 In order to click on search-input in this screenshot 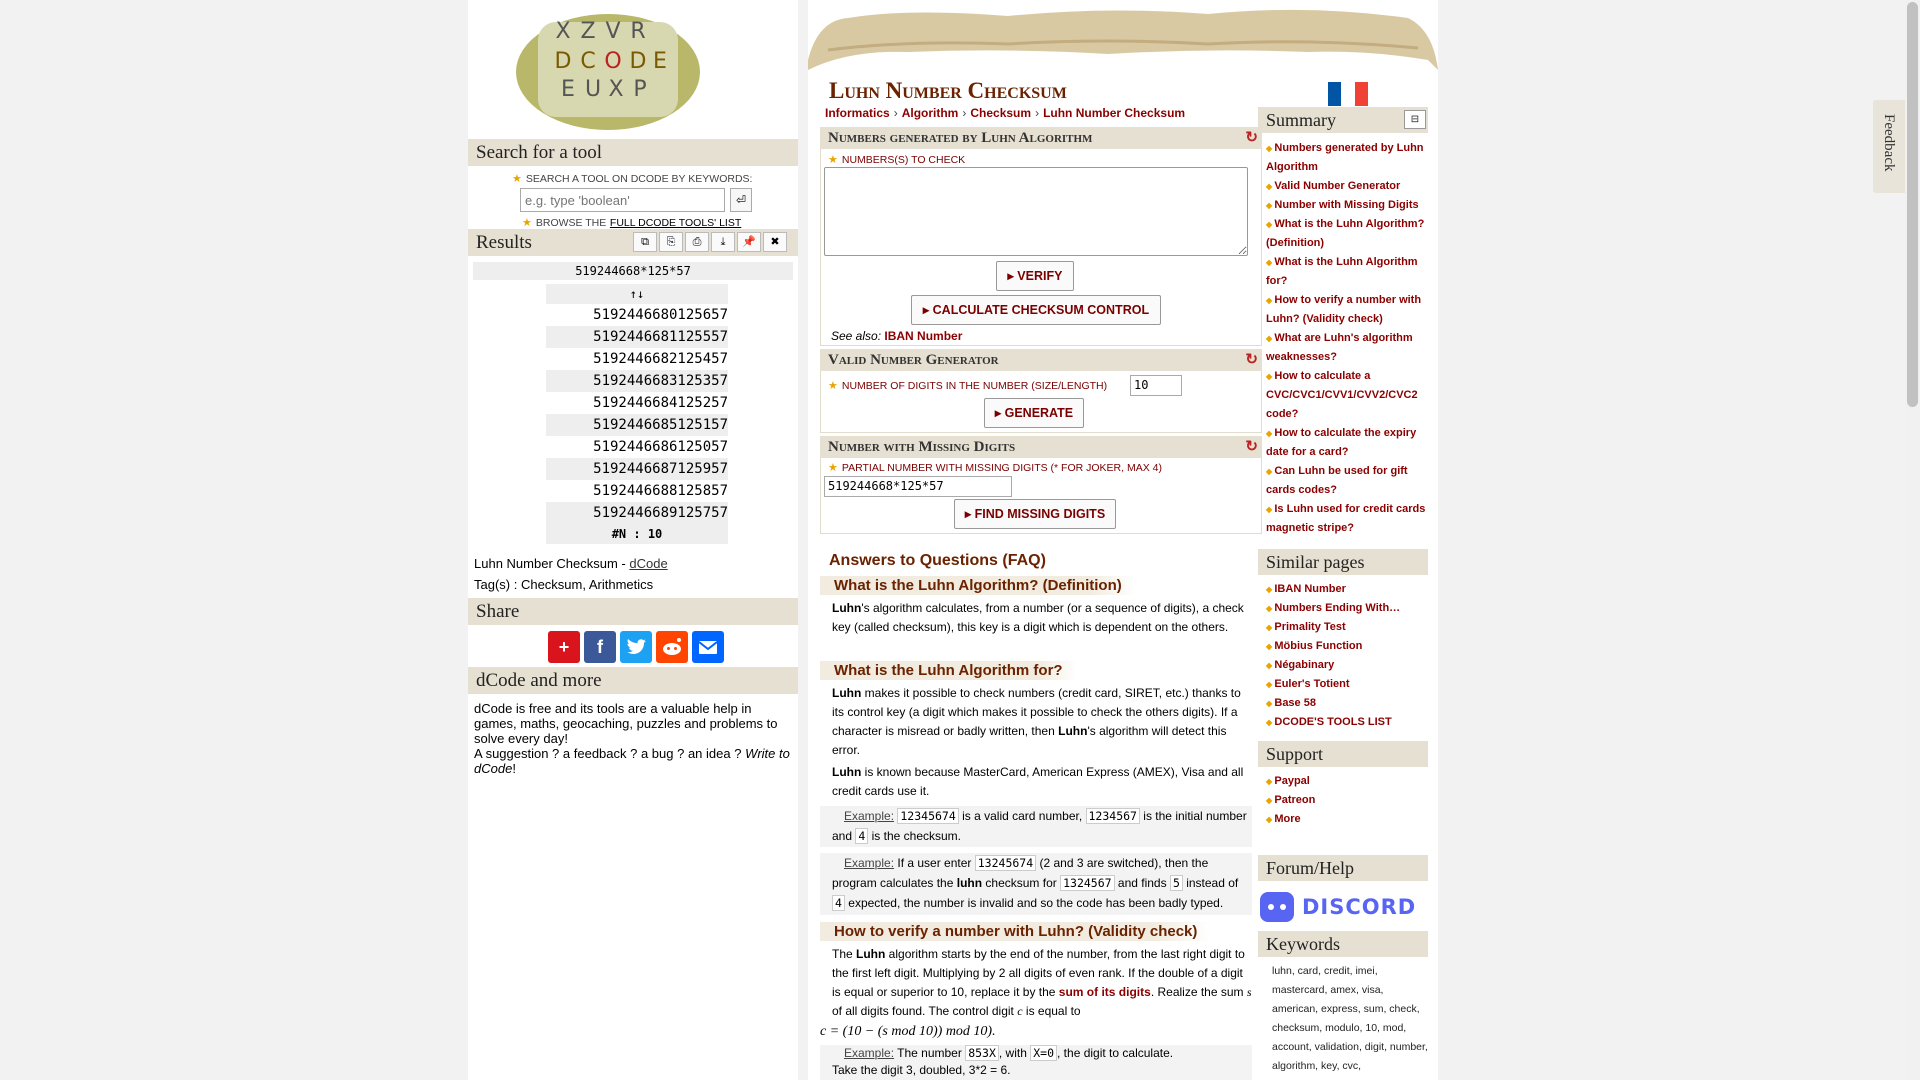, I will do `click(622, 200)`.